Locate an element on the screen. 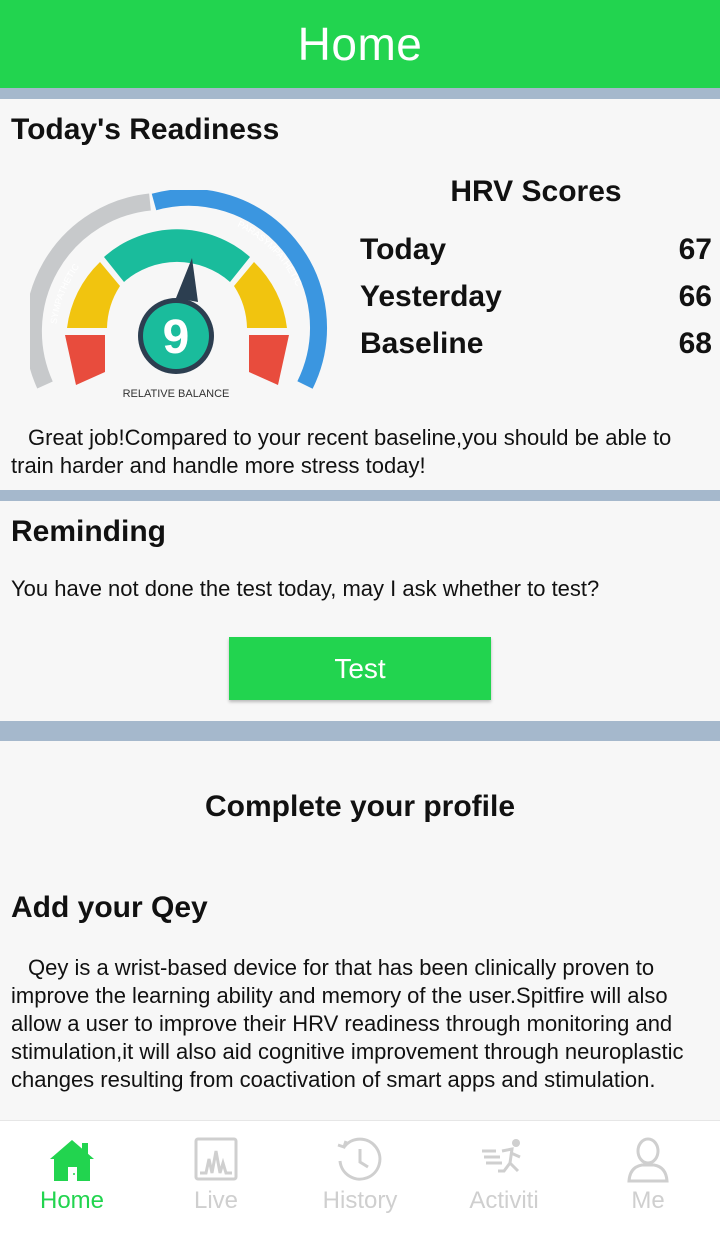 The width and height of the screenshot is (720, 1233). readiness-title: Today's Readiness is located at coordinates (145, 129).